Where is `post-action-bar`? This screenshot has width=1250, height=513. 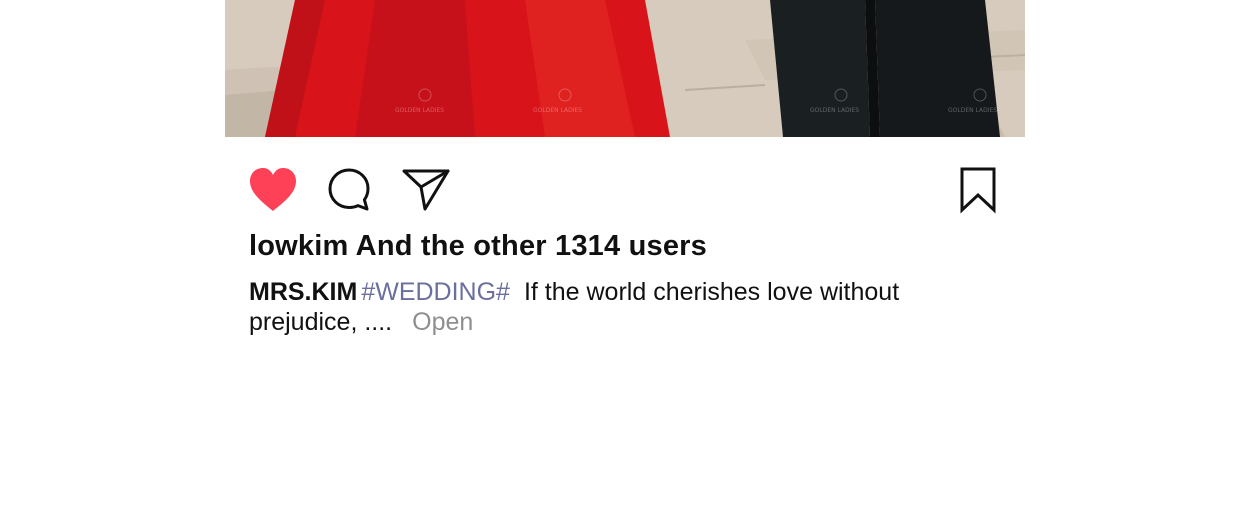 post-action-bar is located at coordinates (625, 190).